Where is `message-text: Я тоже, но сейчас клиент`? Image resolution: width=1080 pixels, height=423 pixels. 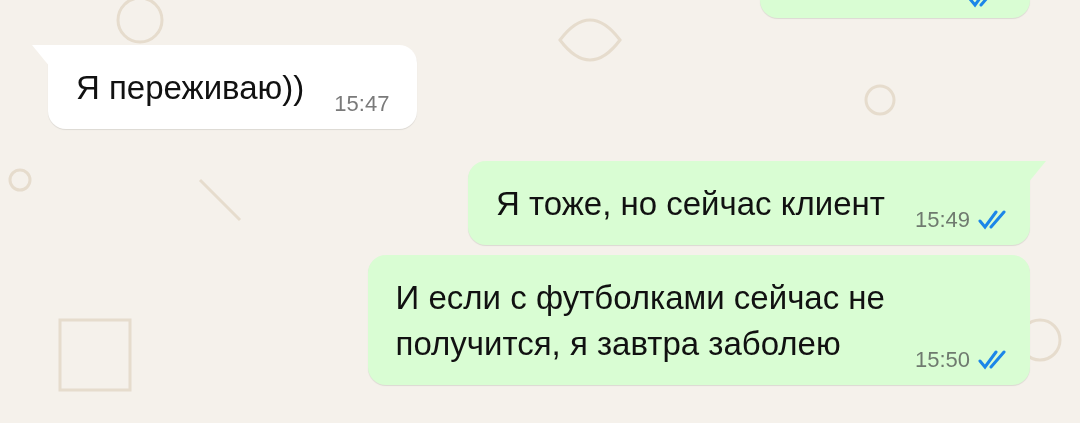 message-text: Я тоже, но сейчас клиент is located at coordinates (690, 204).